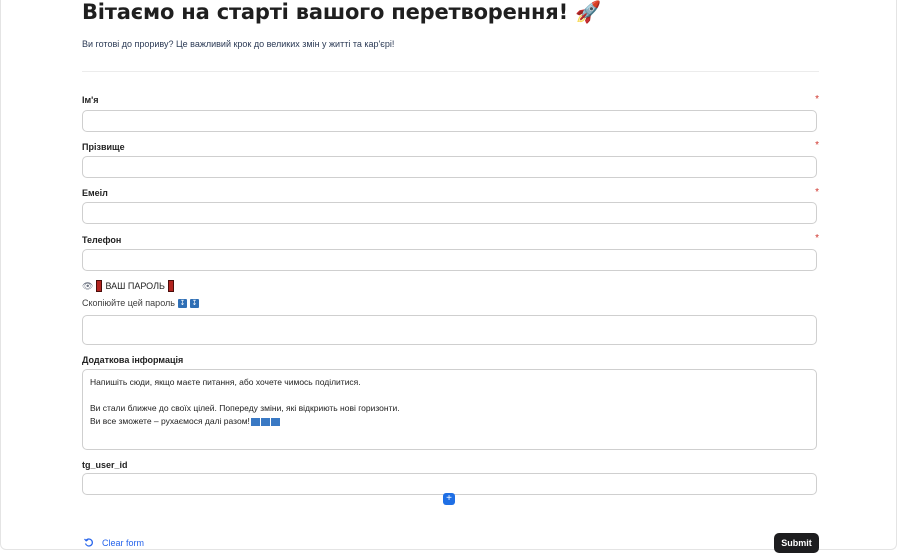  What do you see at coordinates (128, 303) in the screenshot?
I see `password-hint: Скопіюйте цей пароль` at bounding box center [128, 303].